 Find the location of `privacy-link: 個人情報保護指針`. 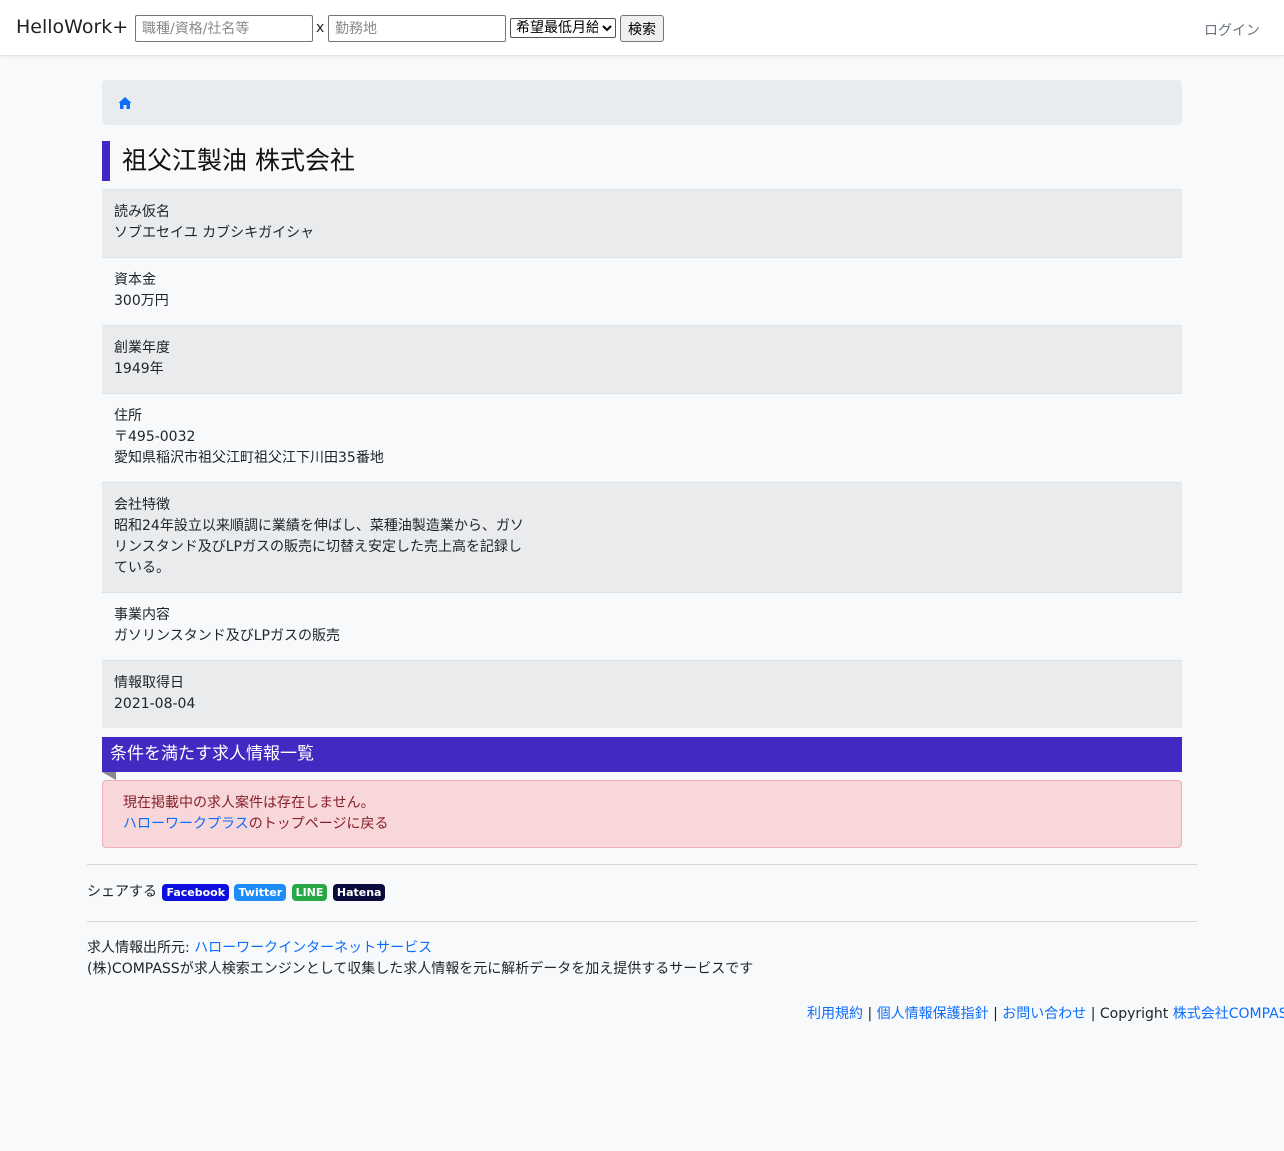

privacy-link: 個人情報保護指針 is located at coordinates (933, 1014).